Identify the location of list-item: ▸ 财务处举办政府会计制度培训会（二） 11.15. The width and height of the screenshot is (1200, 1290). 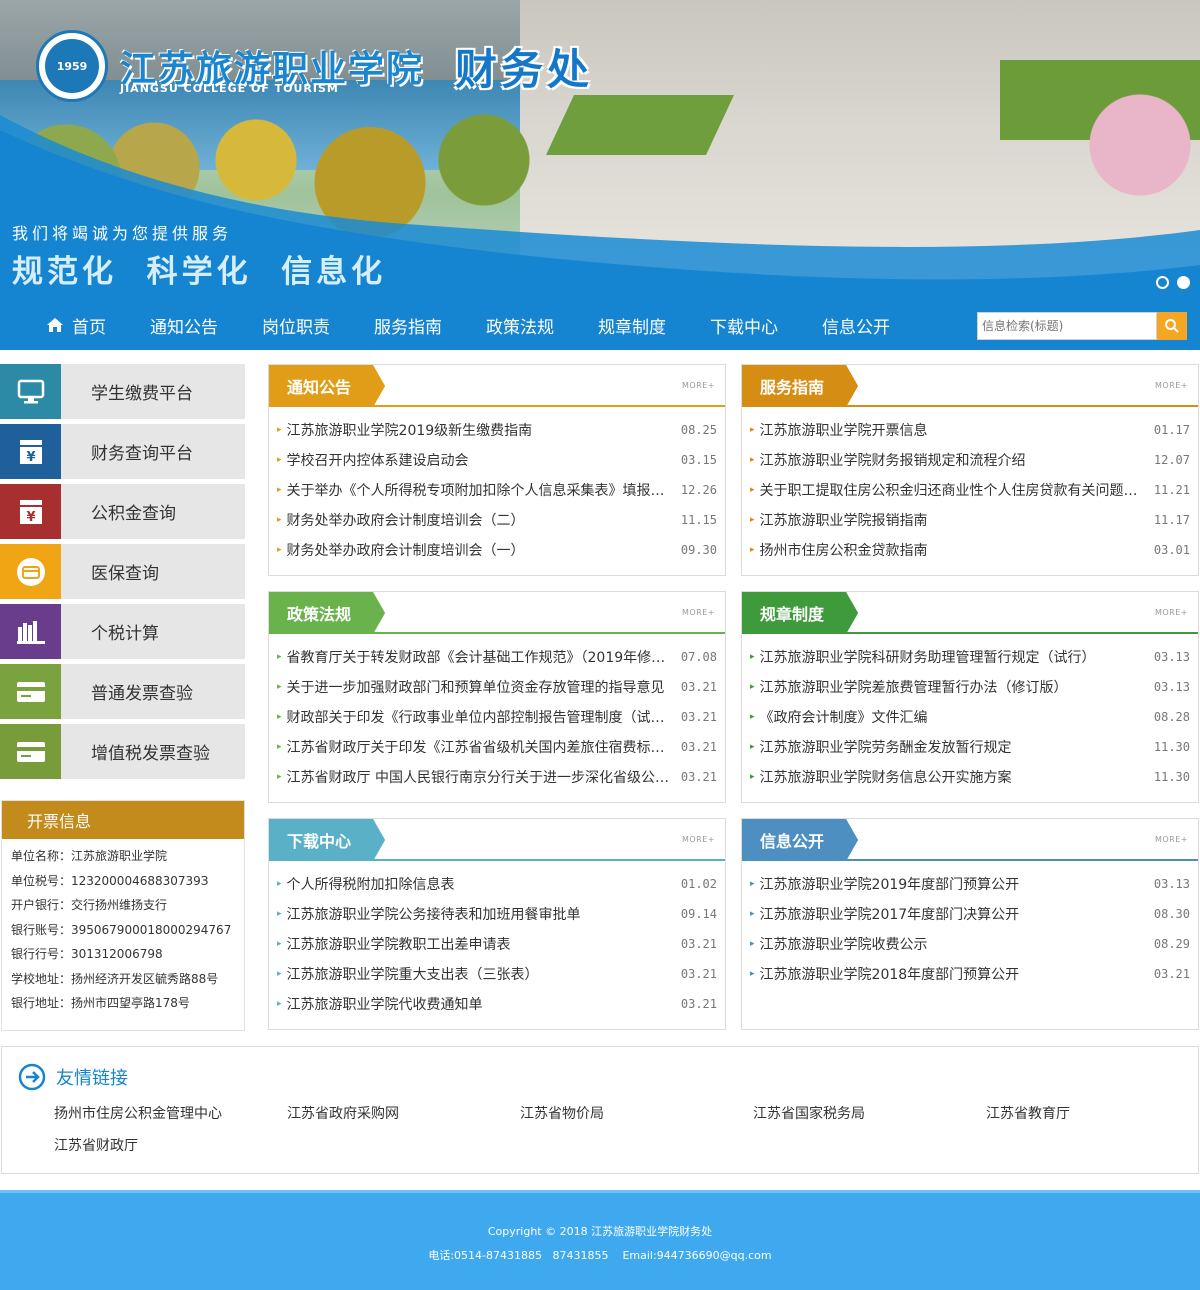
(497, 520).